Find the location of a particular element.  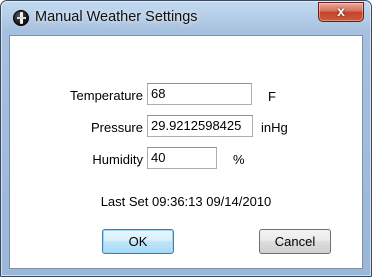

close-icon: x is located at coordinates (341, 11).